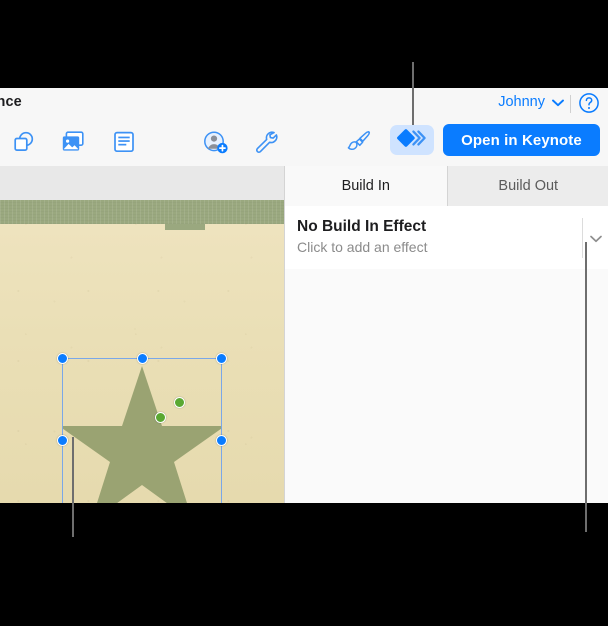 The height and width of the screenshot is (626, 608). Describe the element at coordinates (362, 247) in the screenshot. I see `build-effect-subtitle: Click to add an effect` at that location.